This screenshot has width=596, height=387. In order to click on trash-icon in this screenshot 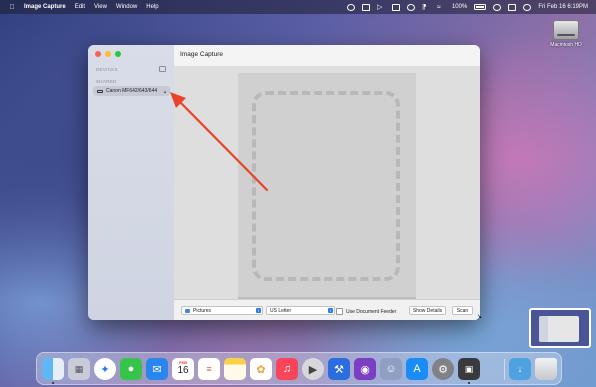, I will do `click(546, 369)`.